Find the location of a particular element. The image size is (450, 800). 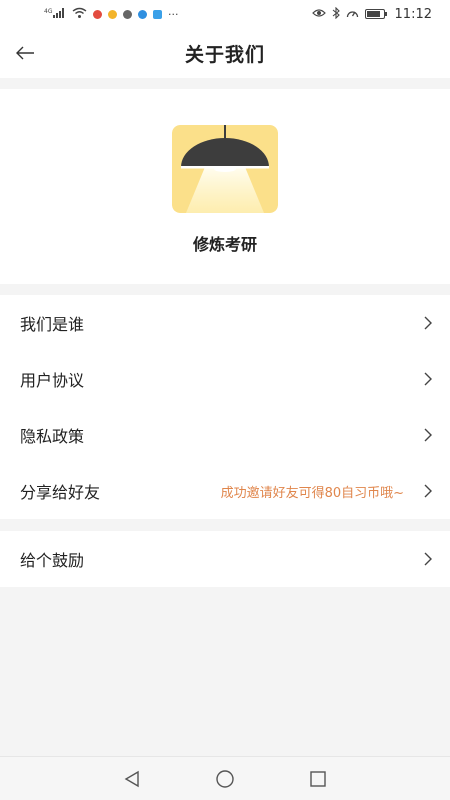

back-button is located at coordinates (25, 53).